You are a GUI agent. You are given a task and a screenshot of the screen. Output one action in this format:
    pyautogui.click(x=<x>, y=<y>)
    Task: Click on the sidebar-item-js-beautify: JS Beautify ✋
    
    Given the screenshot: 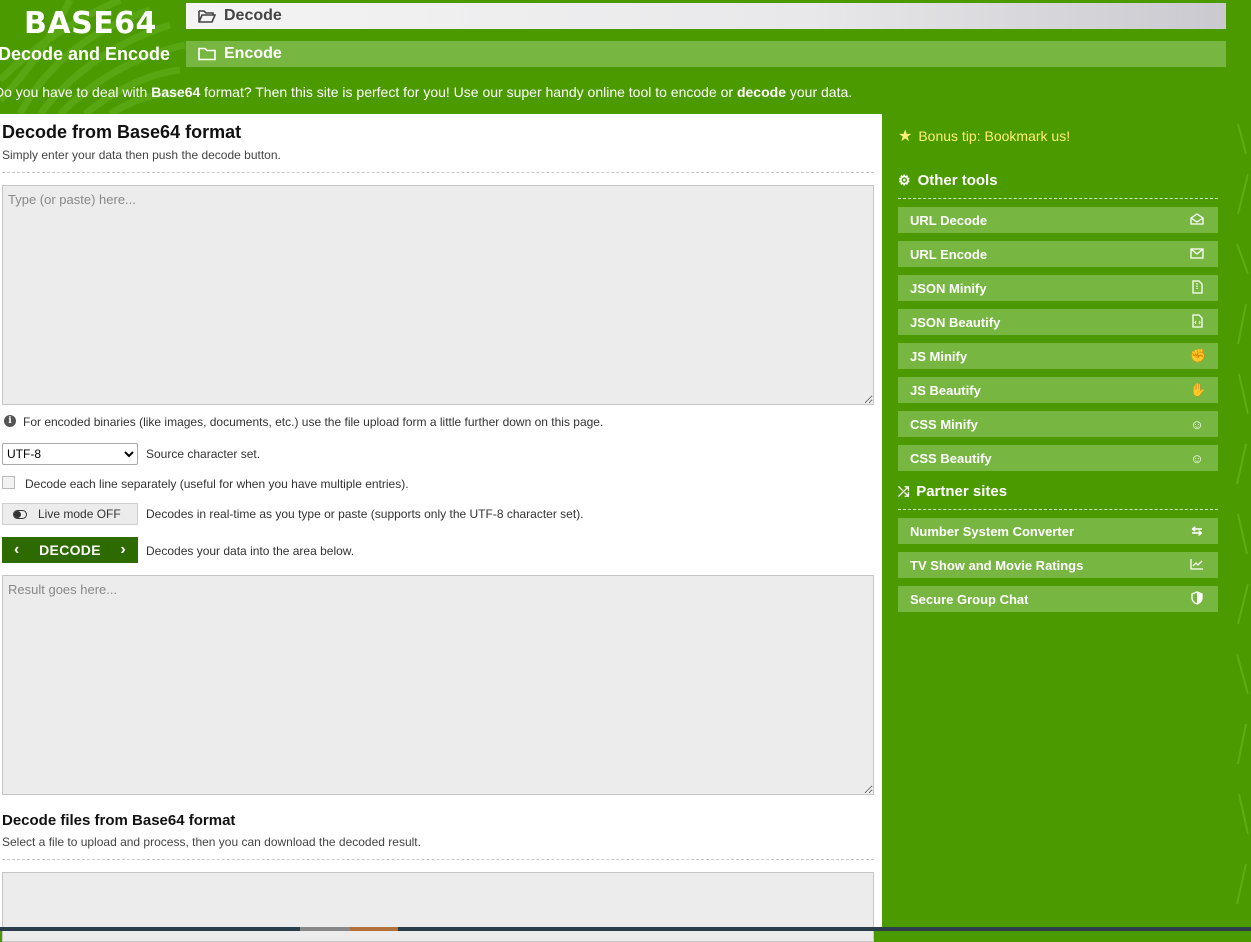 What is the action you would take?
    pyautogui.click(x=1058, y=390)
    